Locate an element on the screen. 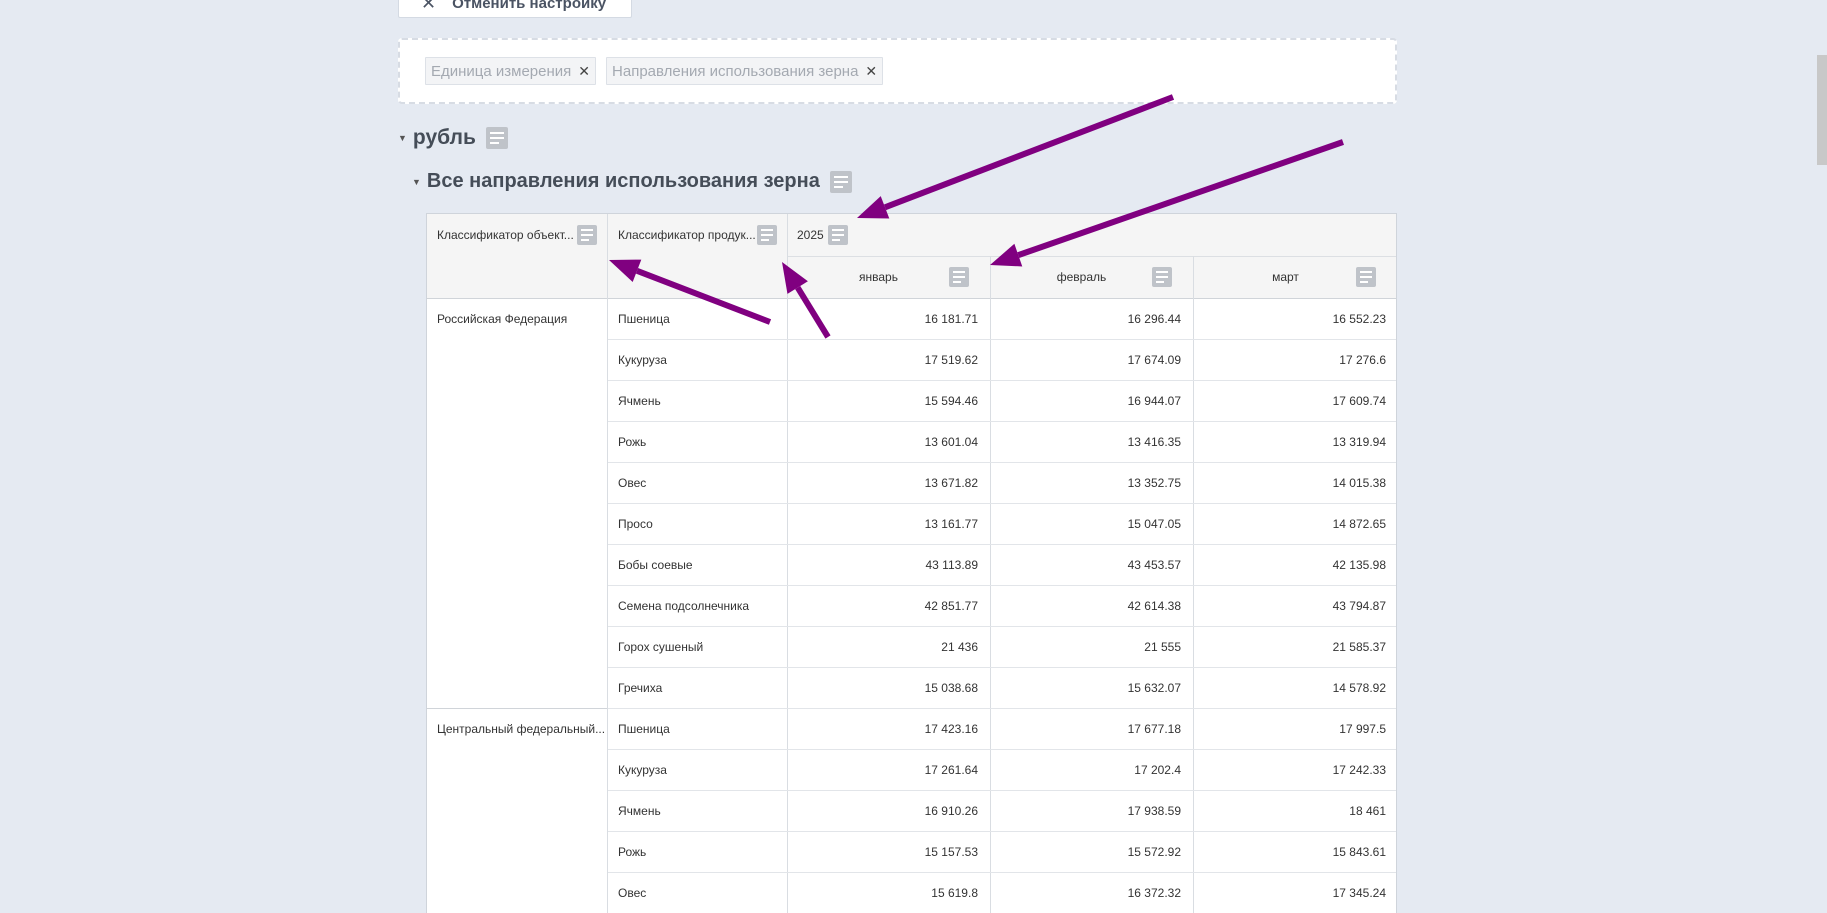 Image resolution: width=1827 pixels, height=913 pixels. value-cell: 17 242.33 is located at coordinates (1359, 769).